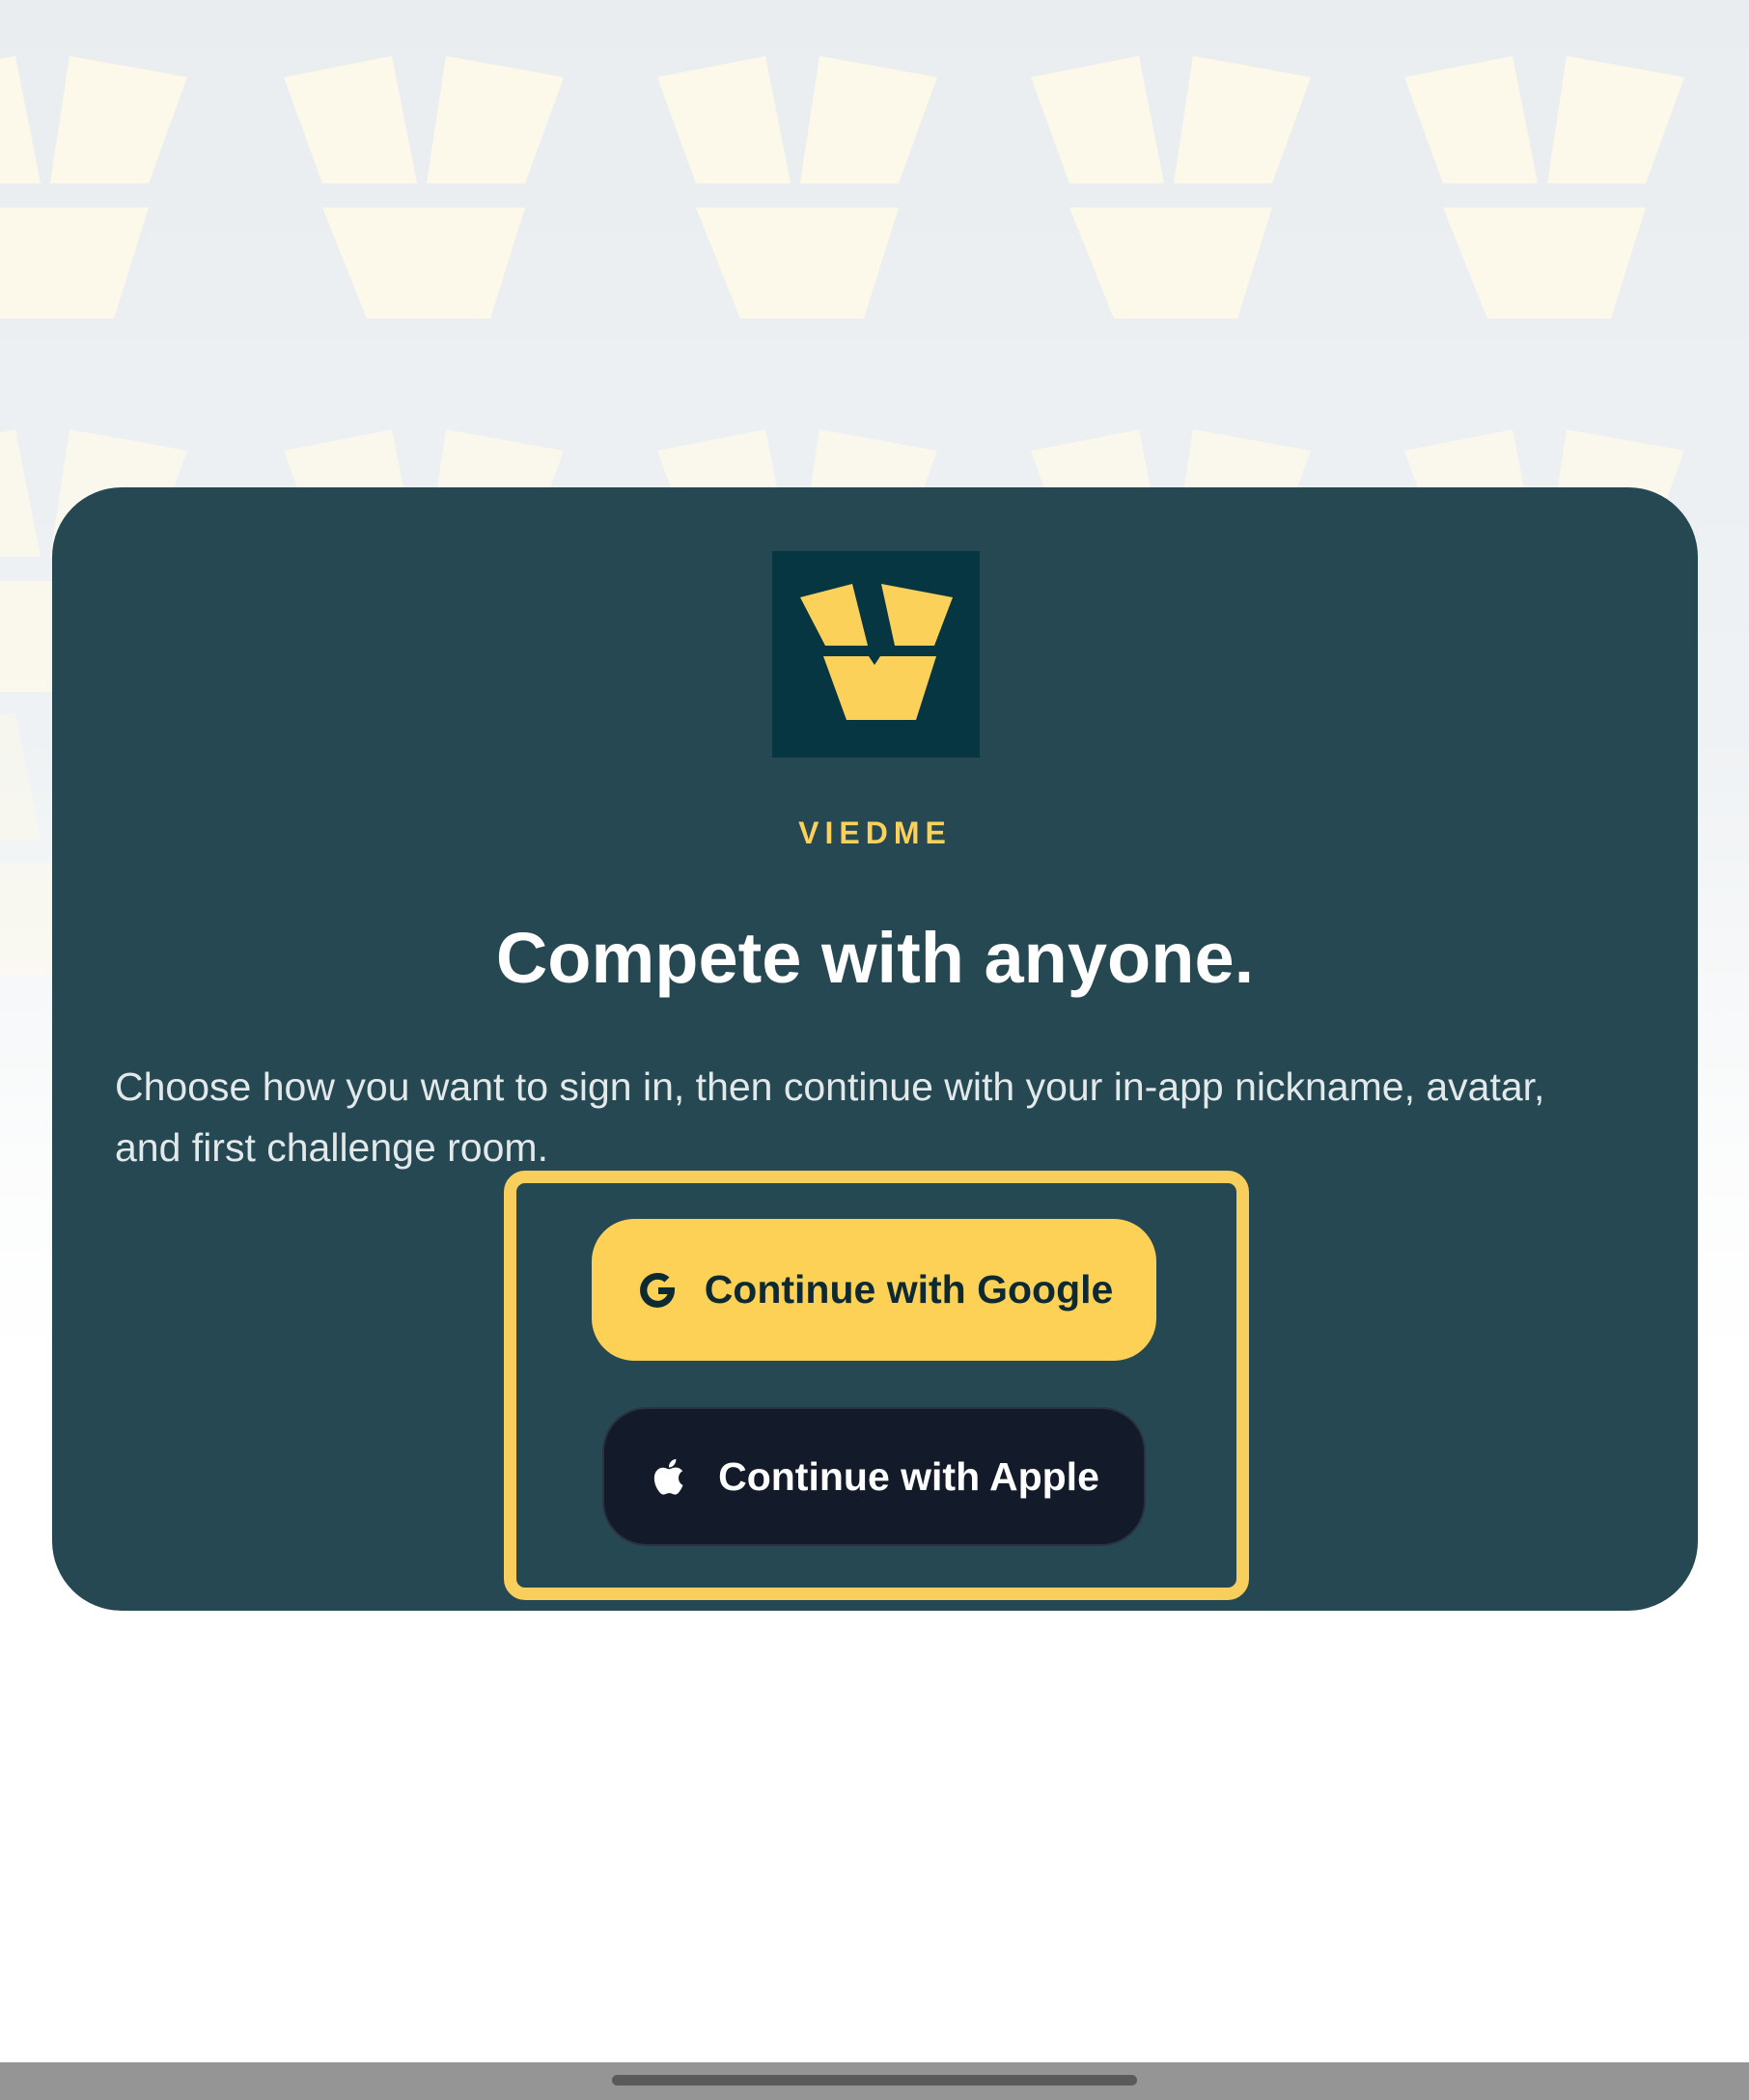 The height and width of the screenshot is (2100, 1749). Describe the element at coordinates (671, 1476) in the screenshot. I see `apple-icon` at that location.